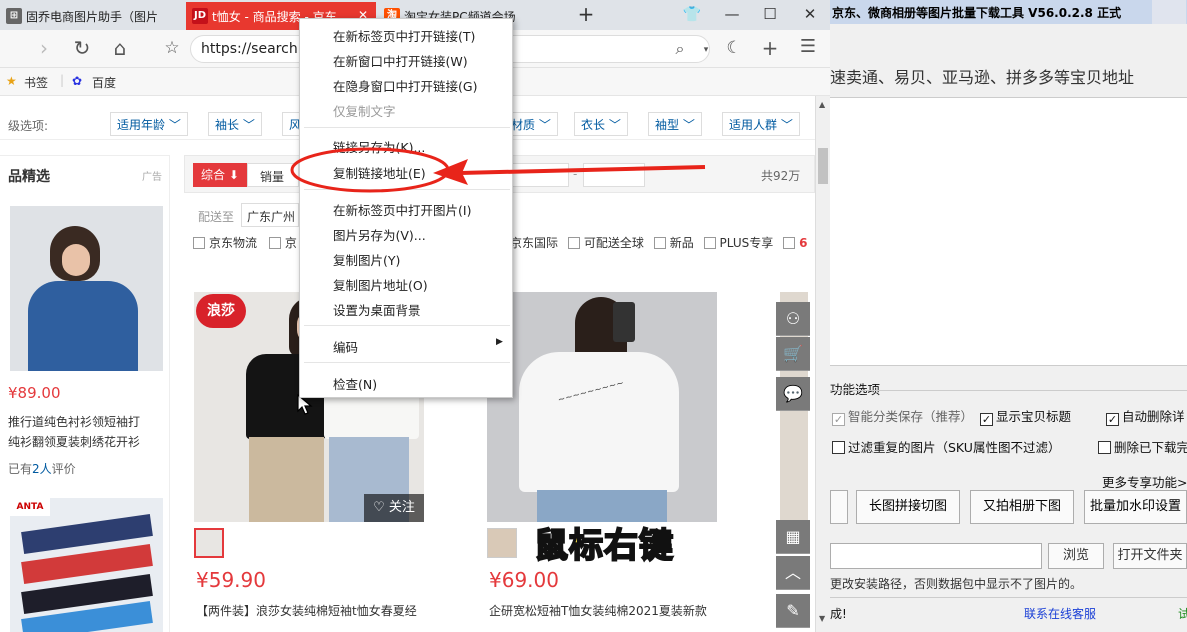 The height and width of the screenshot is (632, 1187). I want to click on follow-button: ♡ 关注, so click(394, 508).